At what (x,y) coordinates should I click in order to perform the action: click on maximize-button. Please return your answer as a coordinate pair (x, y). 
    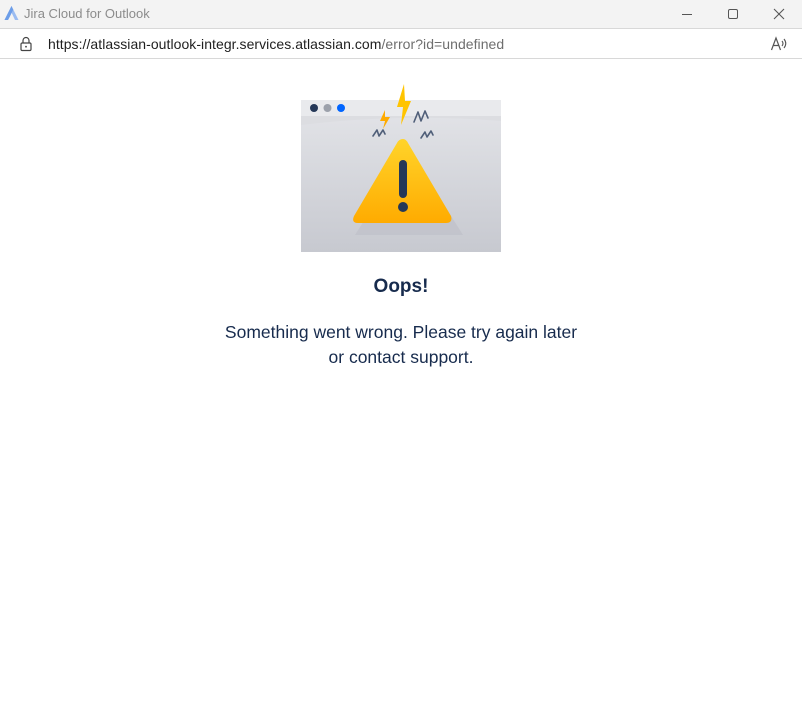
    Looking at the image, I should click on (733, 14).